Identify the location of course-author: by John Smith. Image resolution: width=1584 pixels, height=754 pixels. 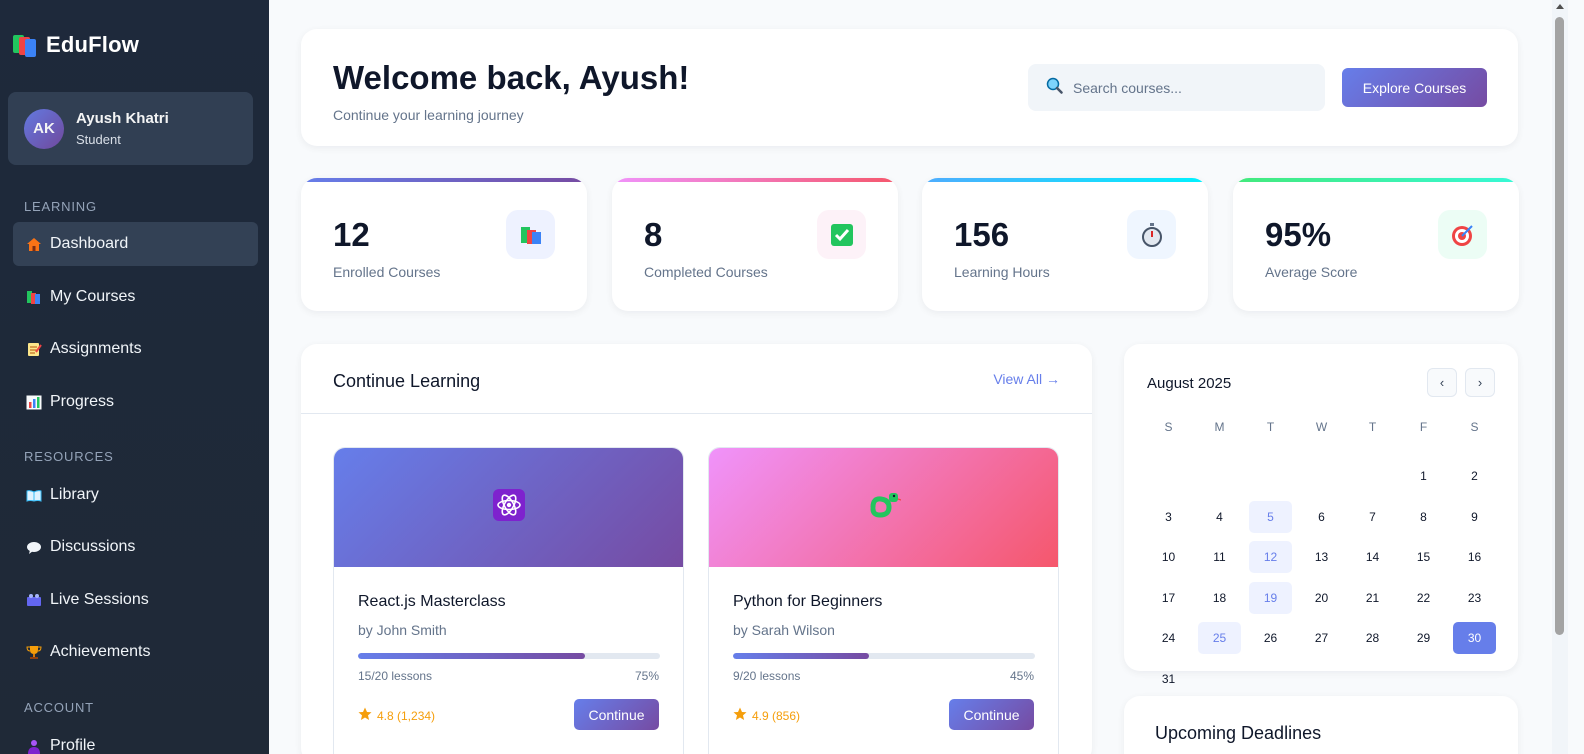
(402, 630).